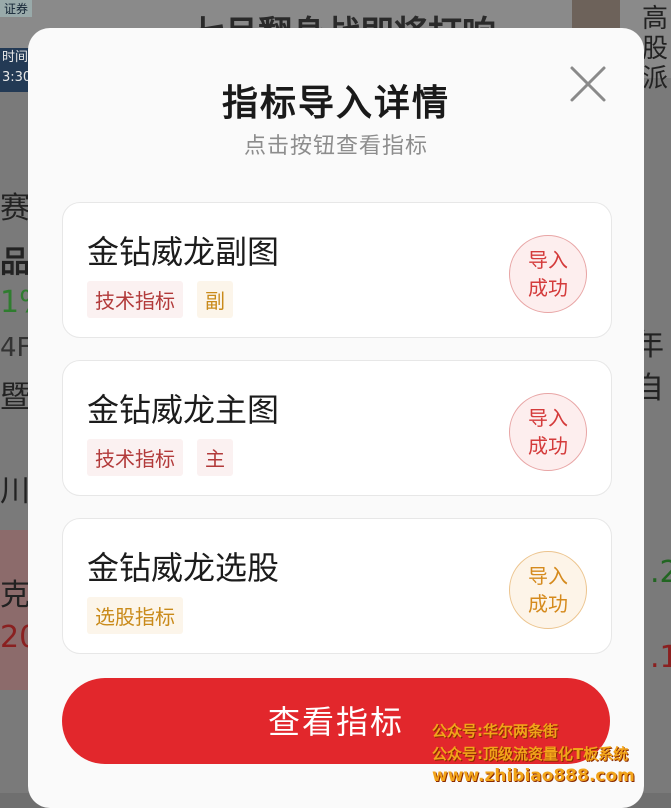 This screenshot has width=671, height=808. I want to click on dialog-title: 指标导入详情, so click(335, 103).